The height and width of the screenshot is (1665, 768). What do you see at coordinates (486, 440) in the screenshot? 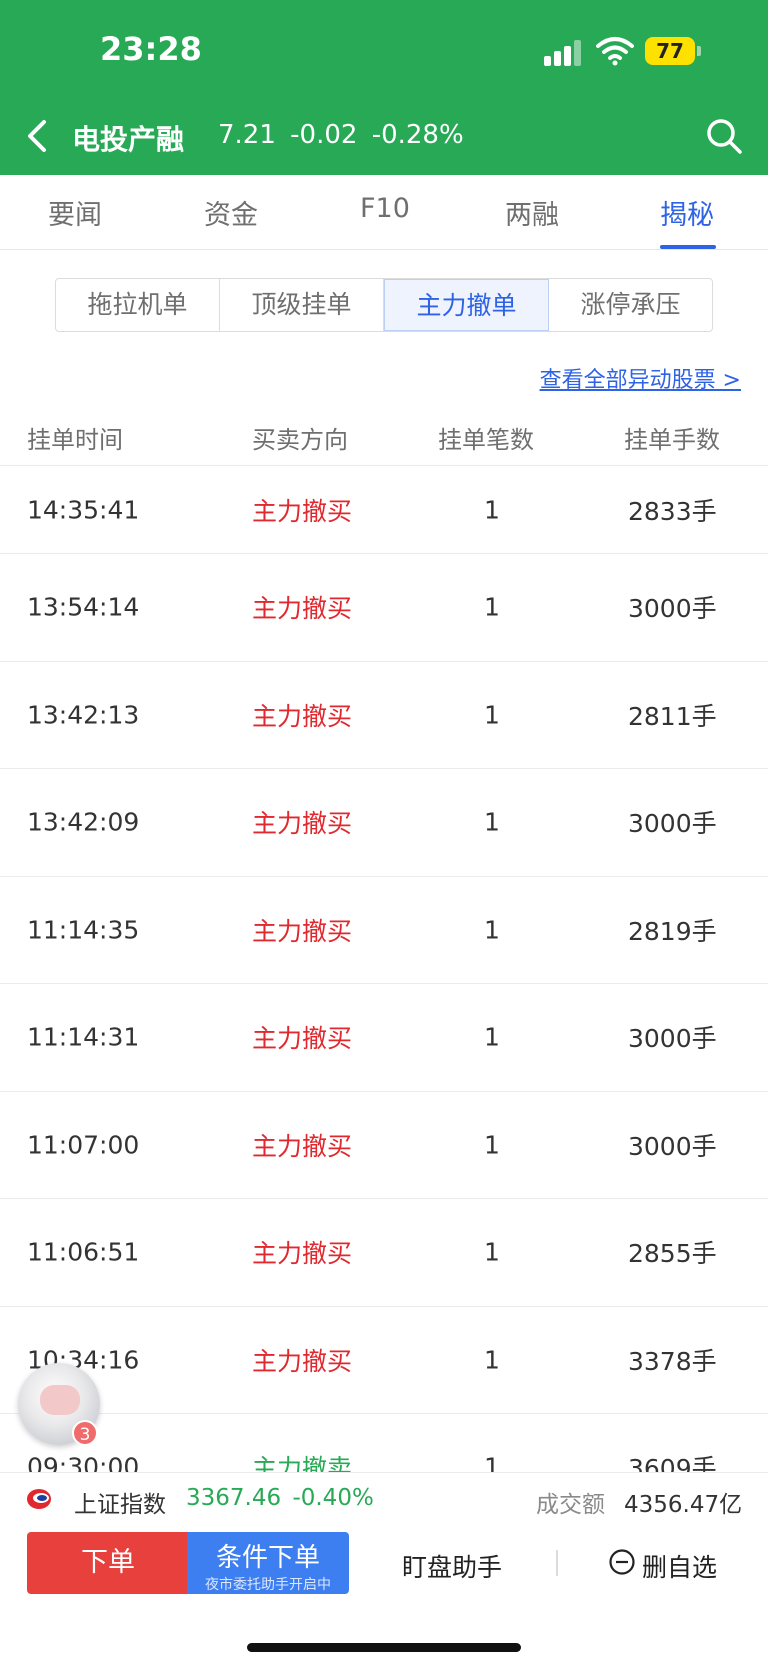
I see `header-count: 挂单笔数` at bounding box center [486, 440].